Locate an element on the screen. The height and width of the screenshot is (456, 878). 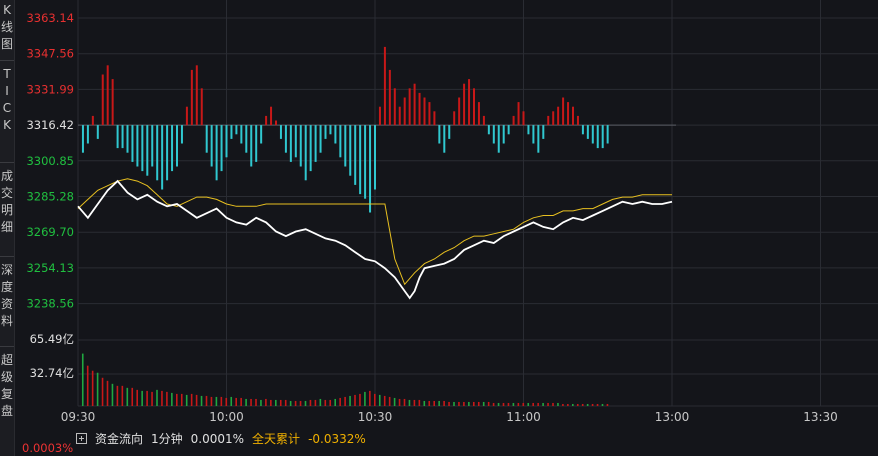
cumulative-label: 全天累计 is located at coordinates (276, 439).